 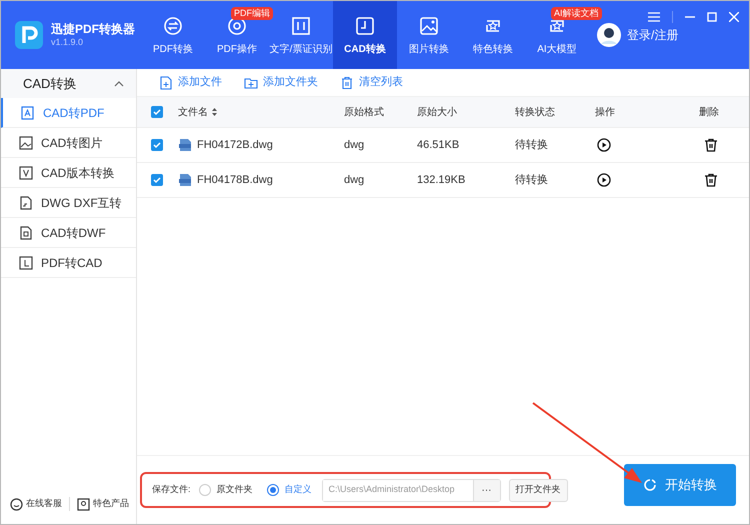 What do you see at coordinates (437, 113) in the screenshot?
I see `column-header: 原始大小` at bounding box center [437, 113].